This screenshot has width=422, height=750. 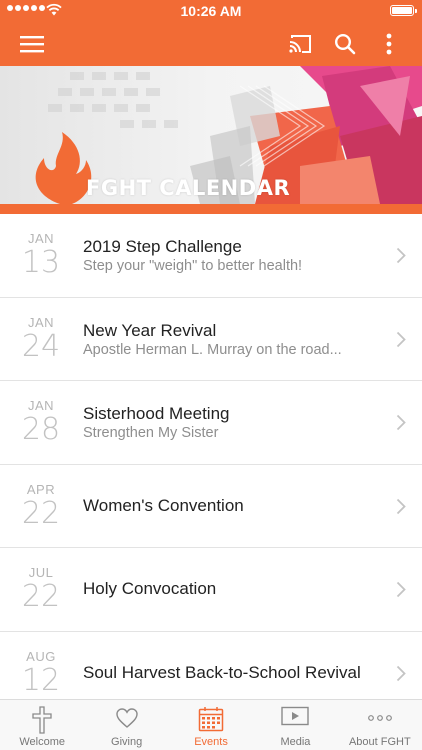 What do you see at coordinates (42, 742) in the screenshot?
I see `tab-label: Welcome` at bounding box center [42, 742].